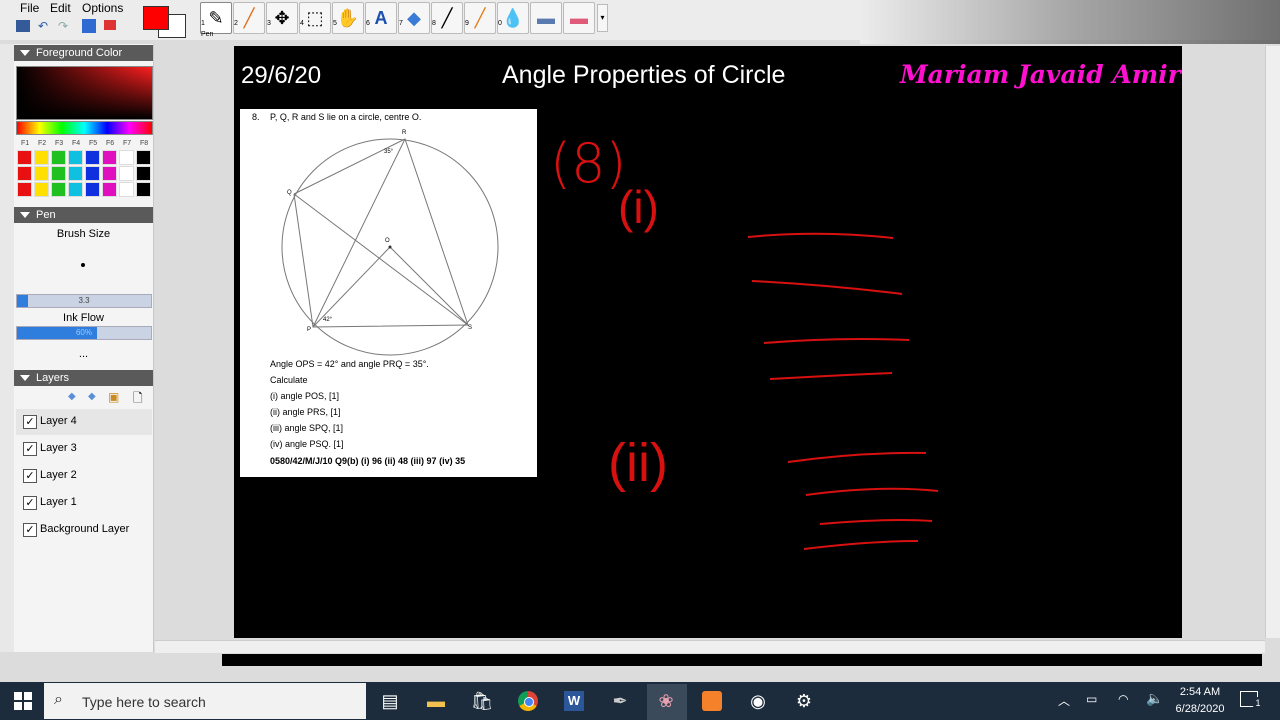  Describe the element at coordinates (328, 320) in the screenshot. I see `angle-label-p: 42°` at that location.